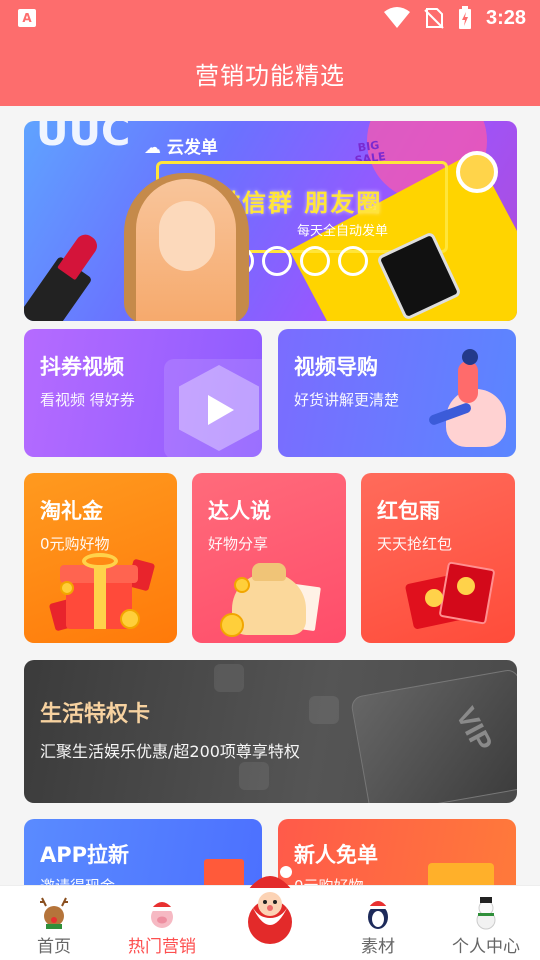  What do you see at coordinates (270, 903) in the screenshot?
I see `santa-center-button-icon` at bounding box center [270, 903].